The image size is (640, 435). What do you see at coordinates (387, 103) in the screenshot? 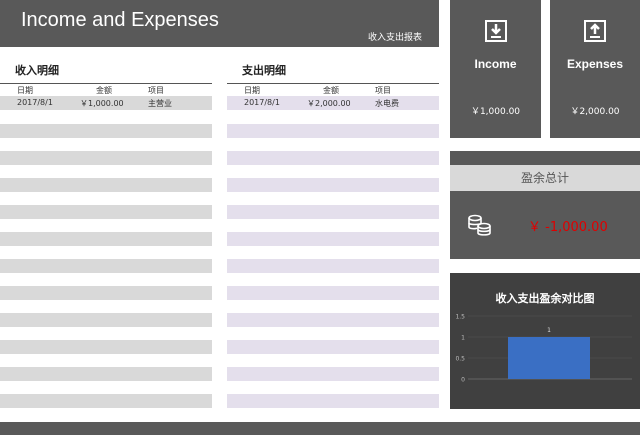
I see `cell-item: 水电费` at bounding box center [387, 103].